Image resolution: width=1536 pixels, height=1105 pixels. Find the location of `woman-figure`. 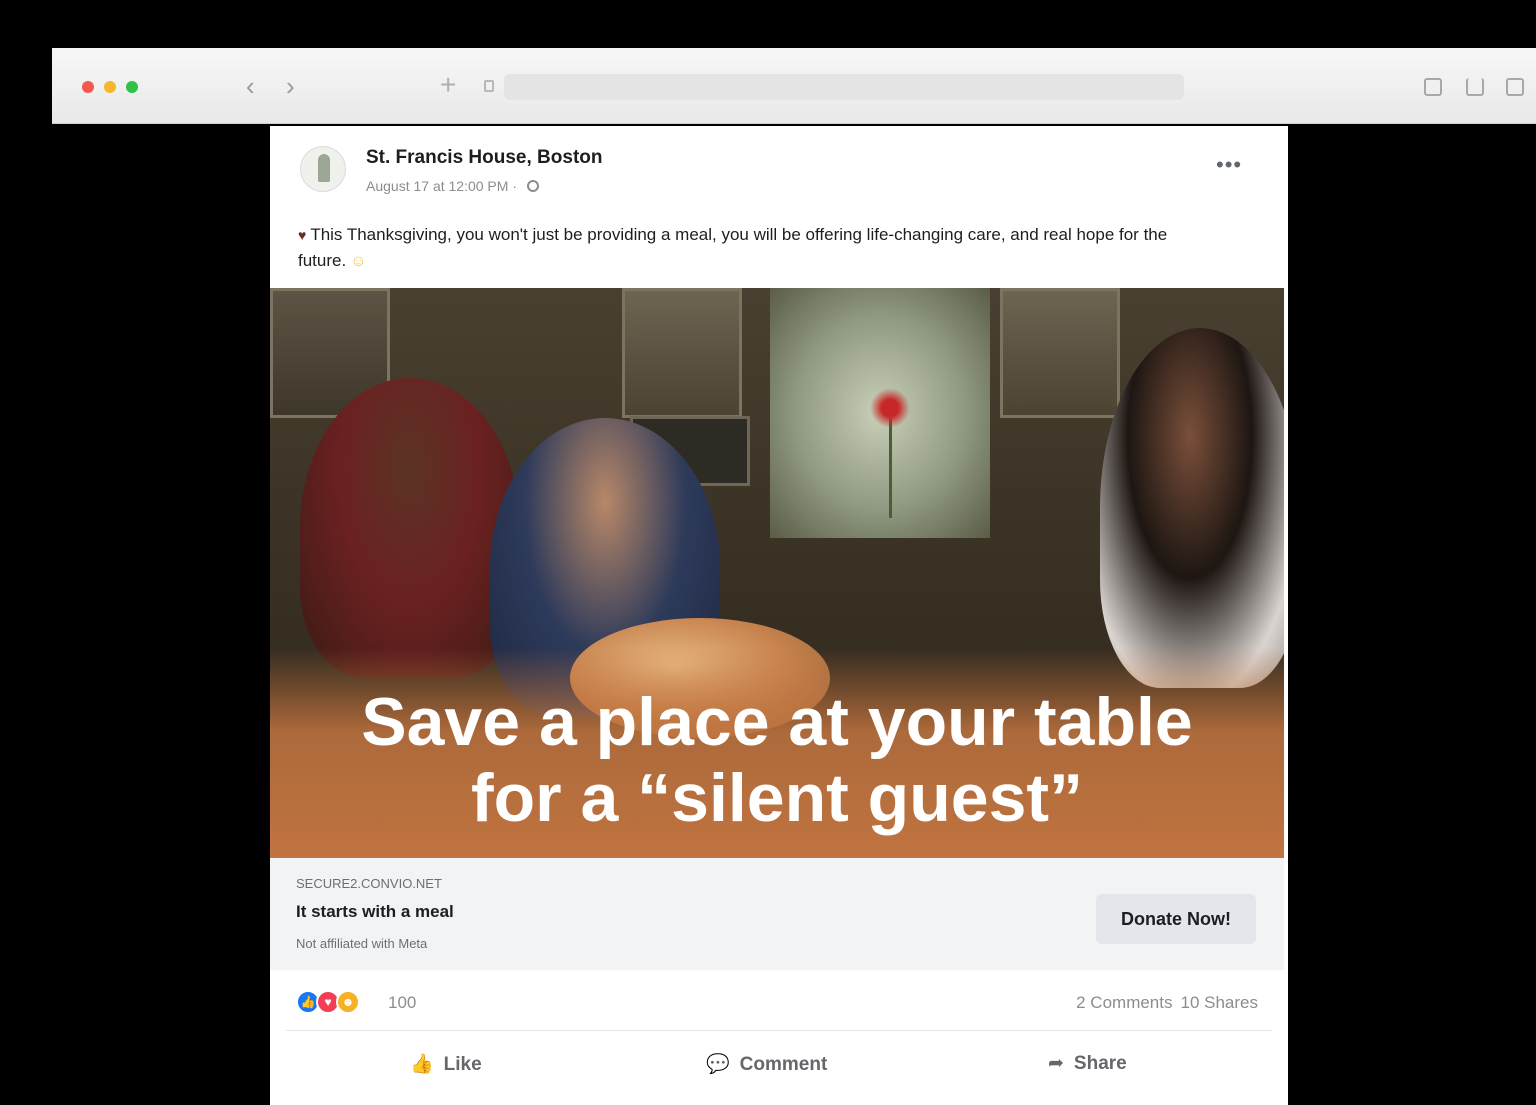

woman-figure is located at coordinates (410, 528).